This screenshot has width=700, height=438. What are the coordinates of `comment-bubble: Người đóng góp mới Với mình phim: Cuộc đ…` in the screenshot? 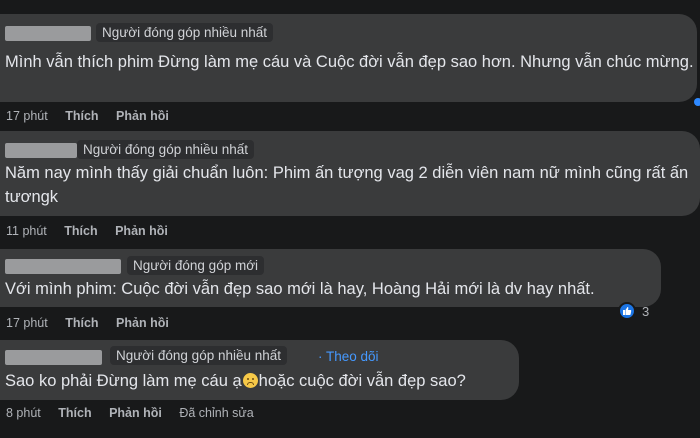 It's located at (330, 278).